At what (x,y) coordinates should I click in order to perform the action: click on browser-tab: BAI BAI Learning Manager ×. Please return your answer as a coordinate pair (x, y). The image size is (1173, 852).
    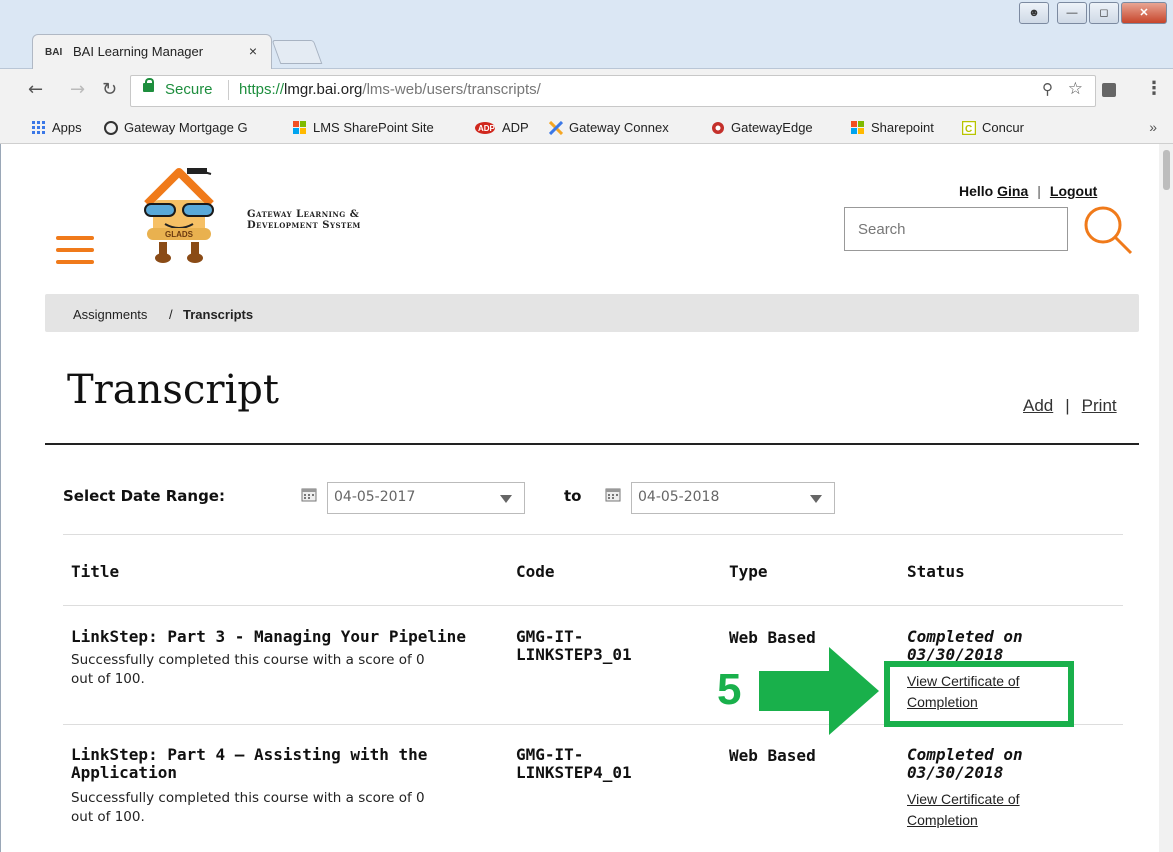
    Looking at the image, I should click on (152, 51).